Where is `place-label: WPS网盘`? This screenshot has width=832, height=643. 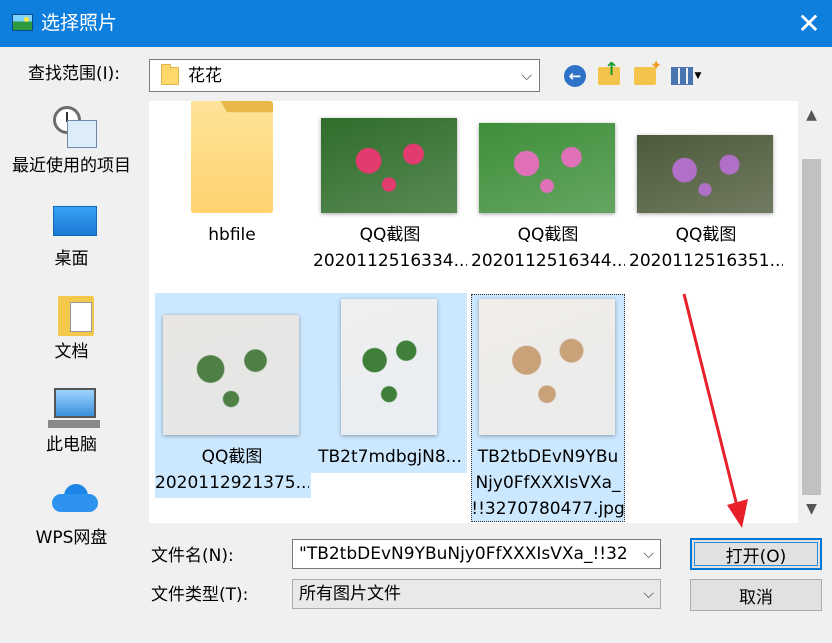 place-label: WPS网盘 is located at coordinates (71, 538).